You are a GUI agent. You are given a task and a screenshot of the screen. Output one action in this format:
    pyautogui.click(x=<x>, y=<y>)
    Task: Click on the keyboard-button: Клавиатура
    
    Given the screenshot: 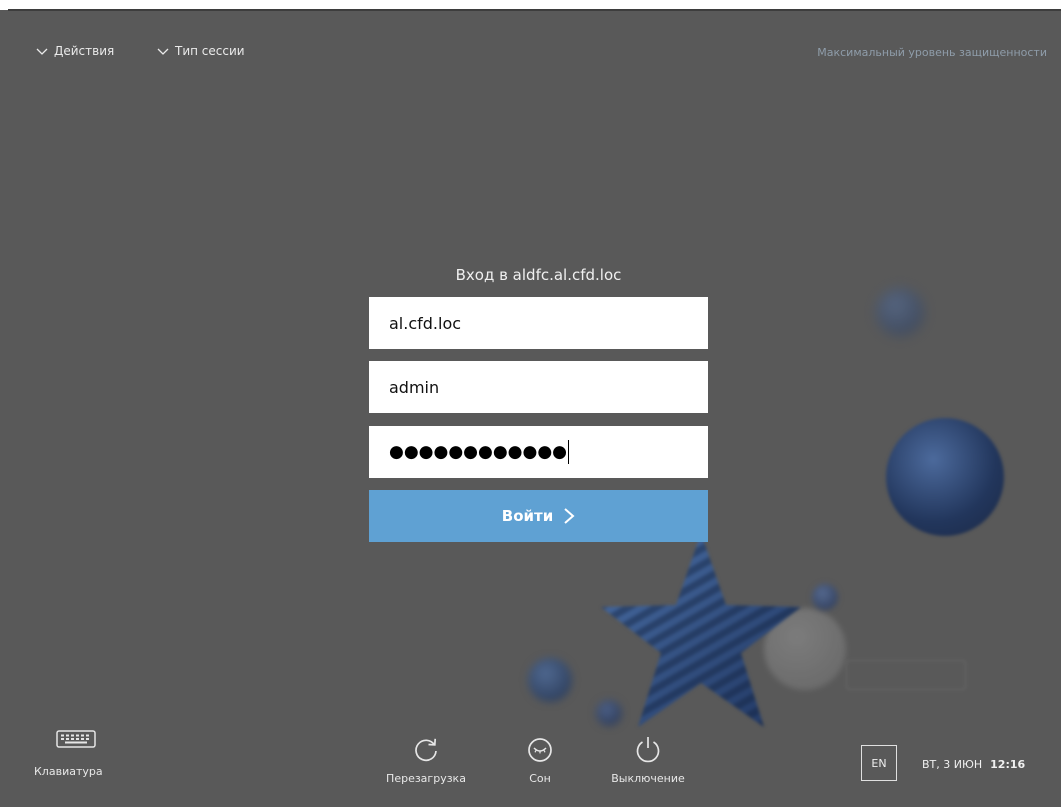 What is the action you would take?
    pyautogui.click(x=68, y=754)
    